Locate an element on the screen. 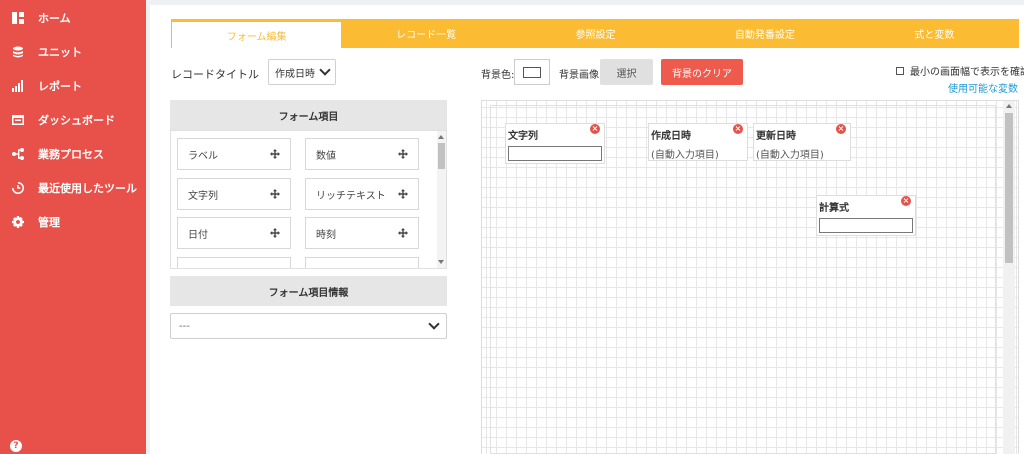 This screenshot has width=1024, height=454. scroll-down-arrow-icon is located at coordinates (441, 262).